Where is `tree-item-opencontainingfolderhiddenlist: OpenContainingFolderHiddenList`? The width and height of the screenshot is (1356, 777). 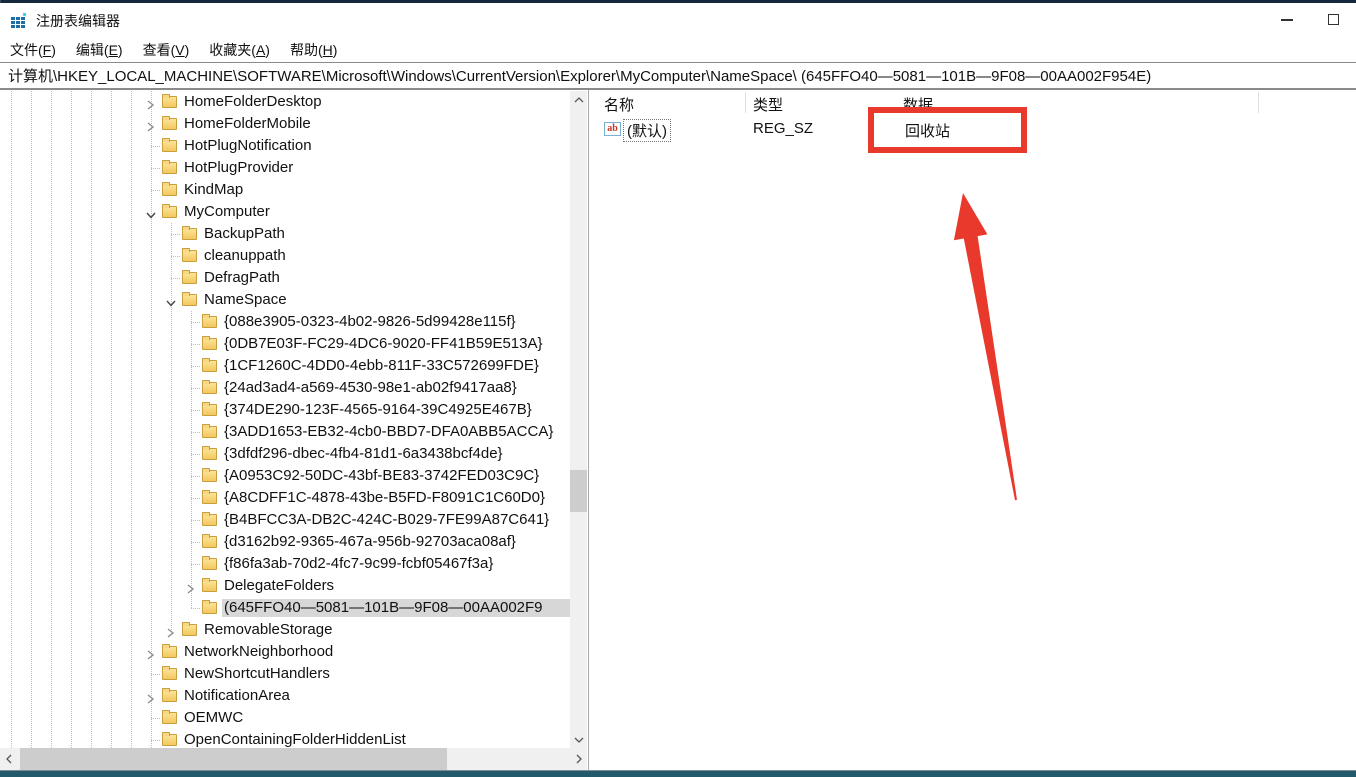 tree-item-opencontainingfolderhiddenlist: OpenContainingFolderHiddenList is located at coordinates (285, 738).